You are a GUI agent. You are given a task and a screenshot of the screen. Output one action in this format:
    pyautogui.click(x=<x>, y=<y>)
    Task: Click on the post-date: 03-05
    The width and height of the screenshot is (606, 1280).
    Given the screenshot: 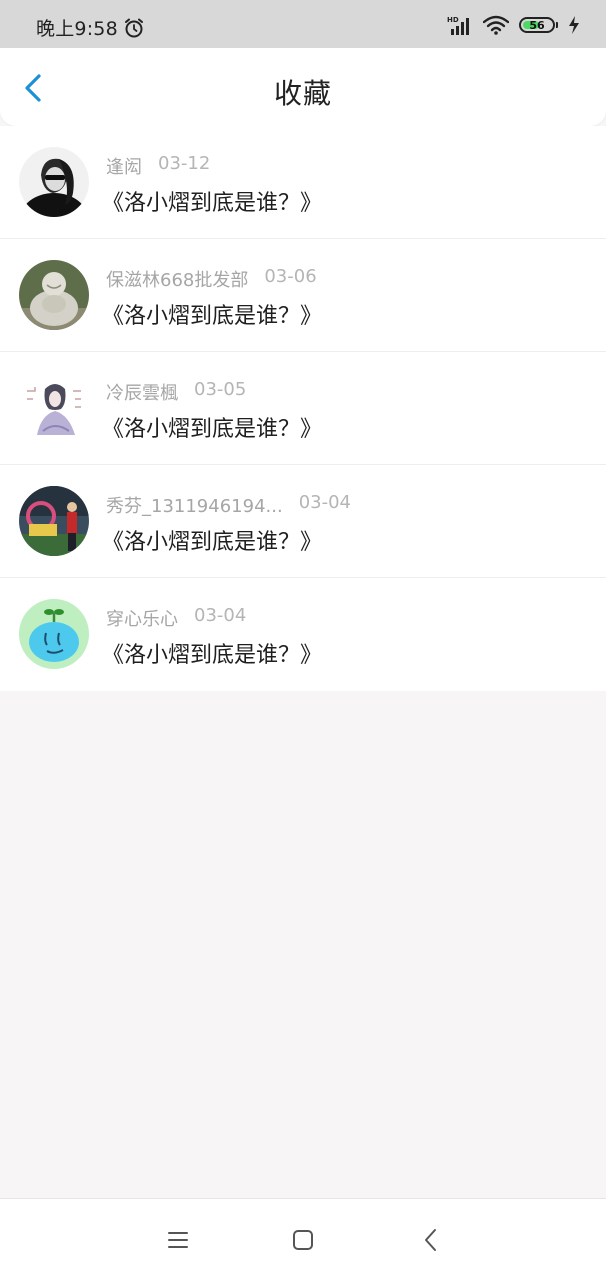 What is the action you would take?
    pyautogui.click(x=220, y=389)
    